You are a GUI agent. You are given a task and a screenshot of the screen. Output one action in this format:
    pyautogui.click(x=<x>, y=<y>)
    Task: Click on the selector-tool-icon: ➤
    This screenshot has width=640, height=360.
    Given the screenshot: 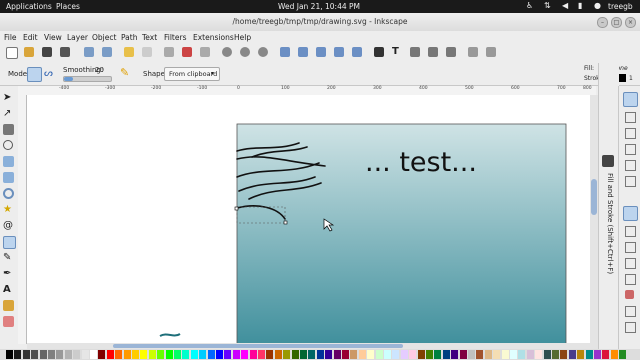 What is the action you would take?
    pyautogui.click(x=8, y=97)
    